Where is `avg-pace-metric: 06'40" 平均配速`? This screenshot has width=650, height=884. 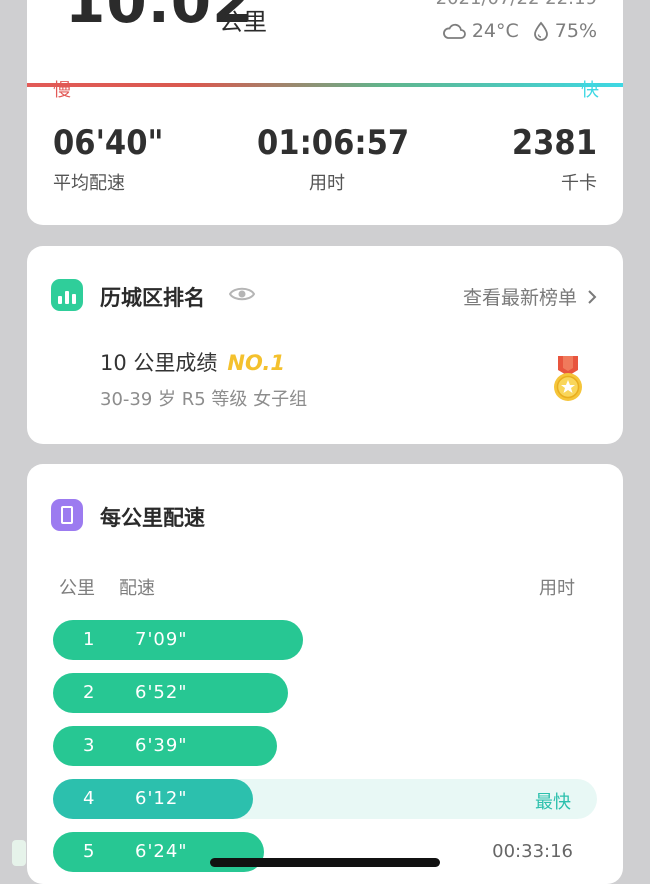
avg-pace-metric: 06'40" 平均配速 is located at coordinates (108, 159).